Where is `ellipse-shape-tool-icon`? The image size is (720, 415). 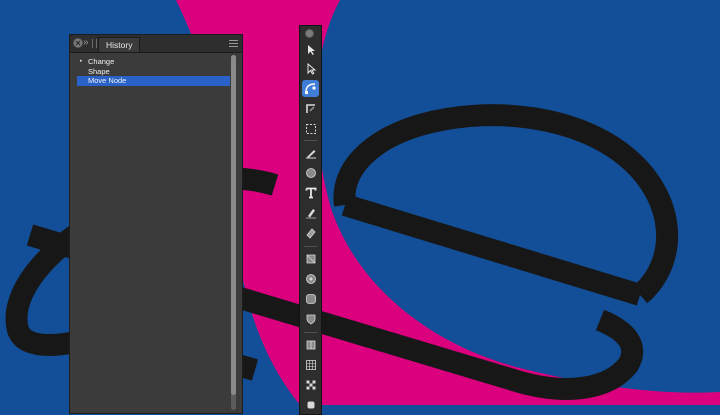
ellipse-shape-tool-icon is located at coordinates (310, 278).